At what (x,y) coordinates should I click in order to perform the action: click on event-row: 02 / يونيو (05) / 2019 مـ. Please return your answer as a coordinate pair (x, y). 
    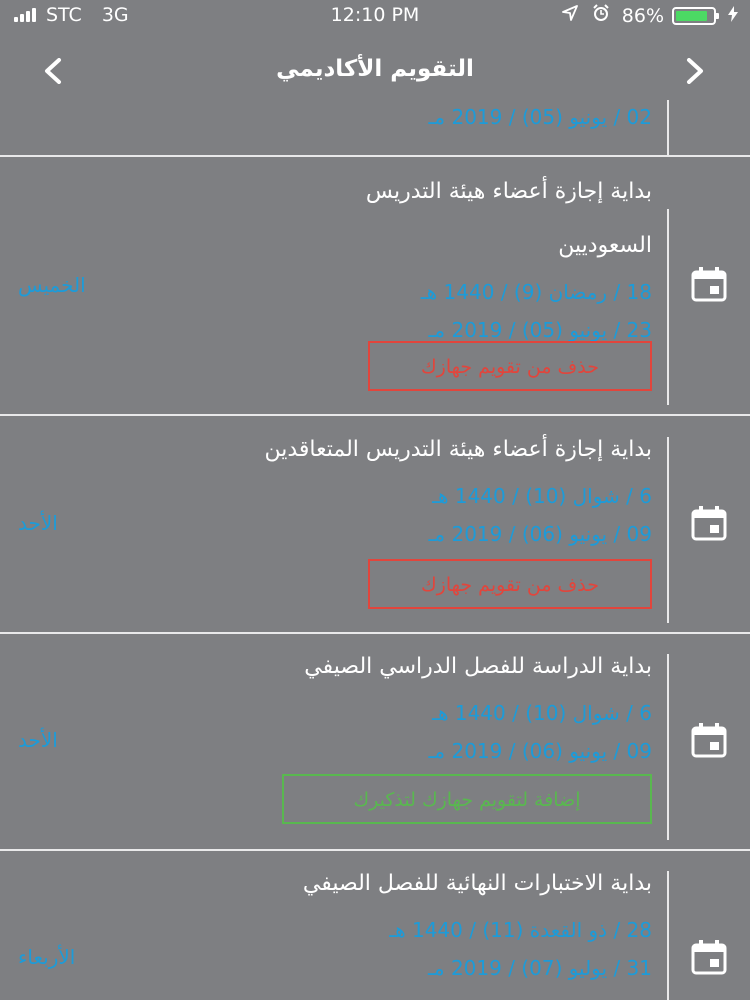
    Looking at the image, I should click on (375, 128).